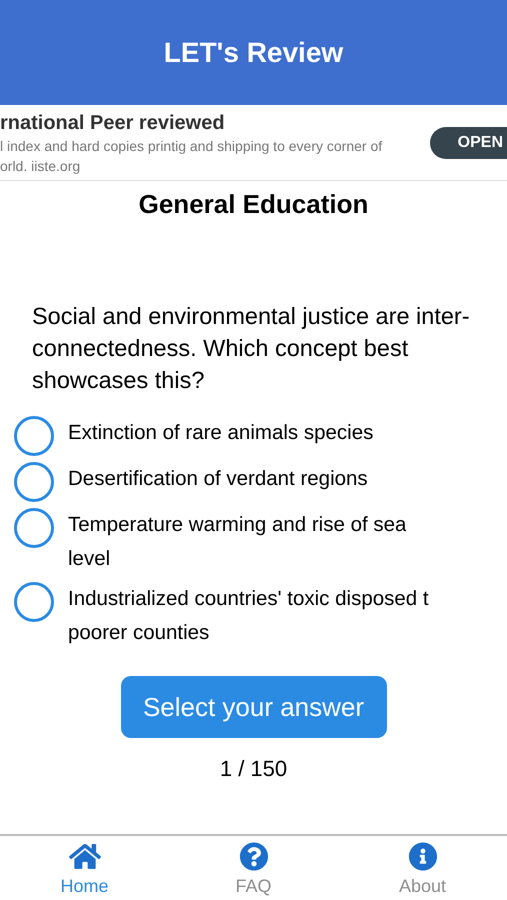 The height and width of the screenshot is (900, 507). I want to click on tab: Home, so click(84, 868).